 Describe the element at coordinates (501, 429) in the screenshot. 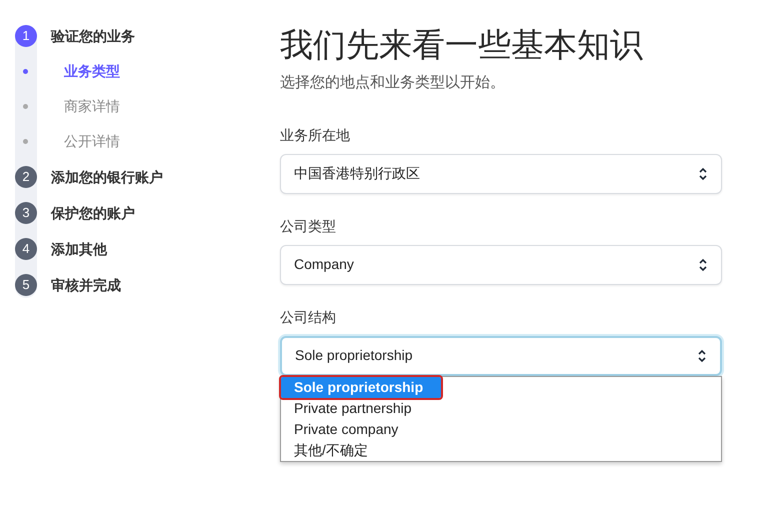

I see `dropdown-option: Private company` at that location.